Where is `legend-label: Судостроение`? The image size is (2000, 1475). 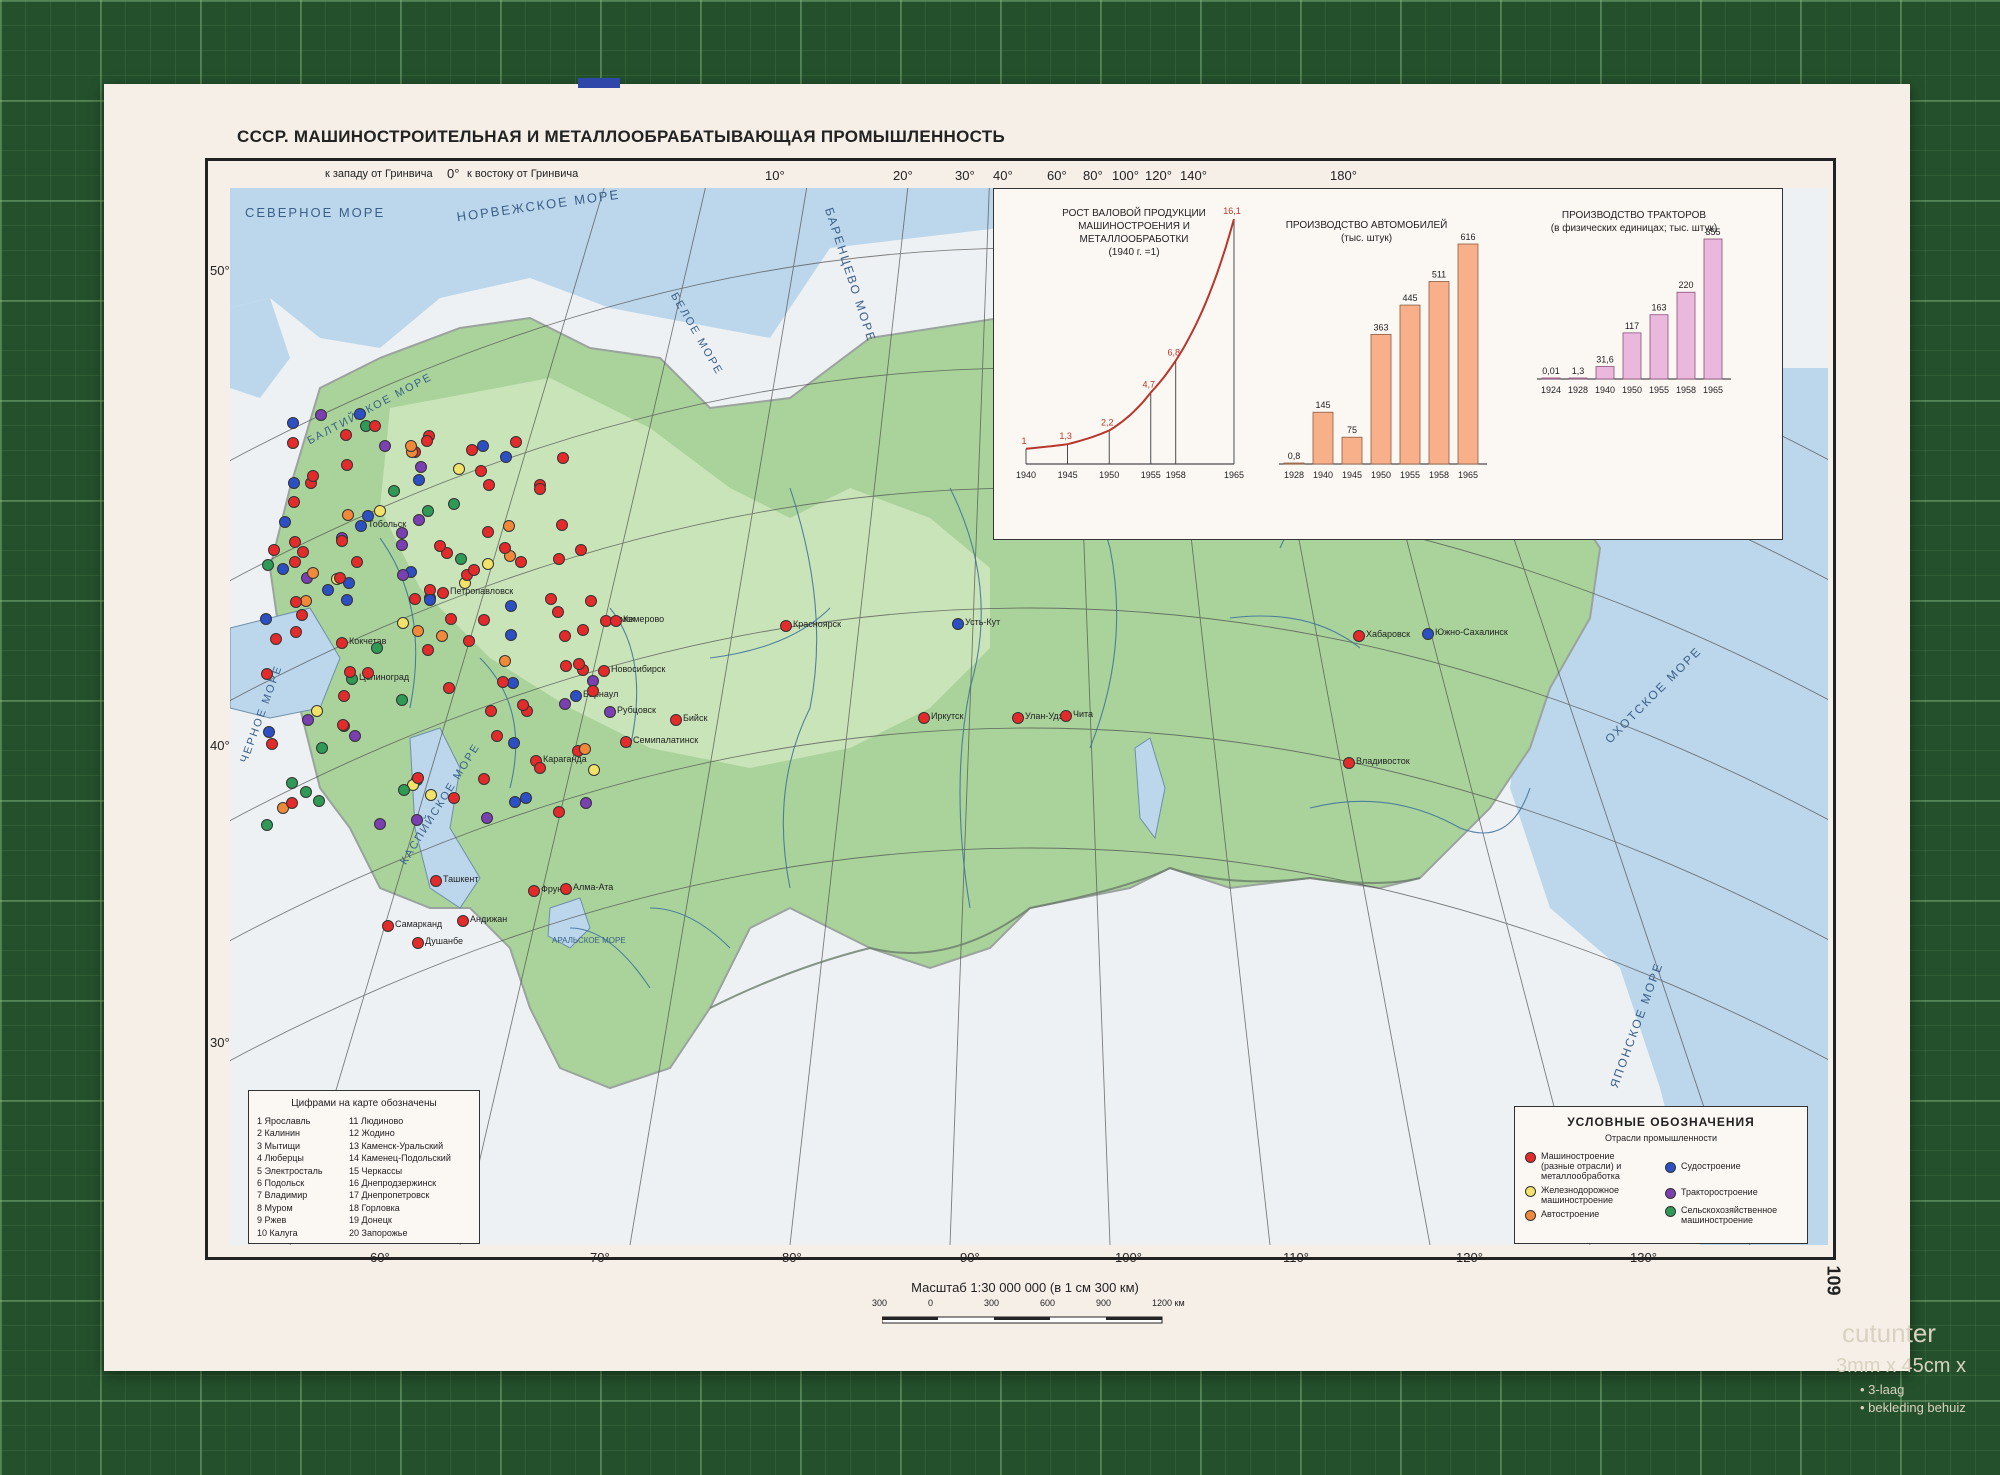 legend-label: Судостроение is located at coordinates (1711, 1166).